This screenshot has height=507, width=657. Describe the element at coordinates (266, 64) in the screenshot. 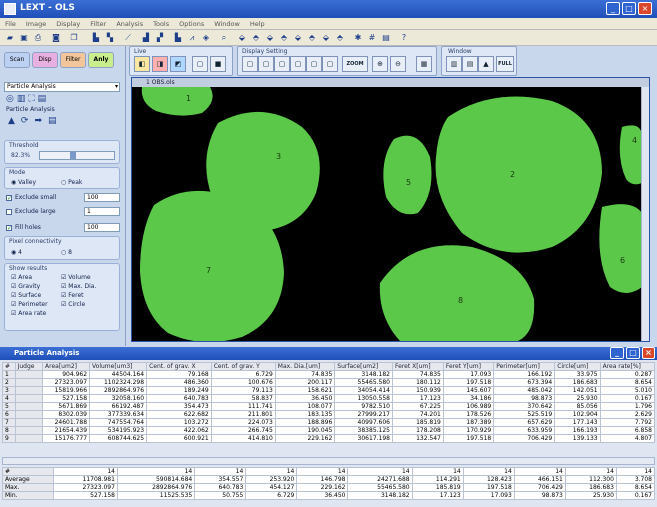

I see `display-mode-2-button: ▢` at that location.